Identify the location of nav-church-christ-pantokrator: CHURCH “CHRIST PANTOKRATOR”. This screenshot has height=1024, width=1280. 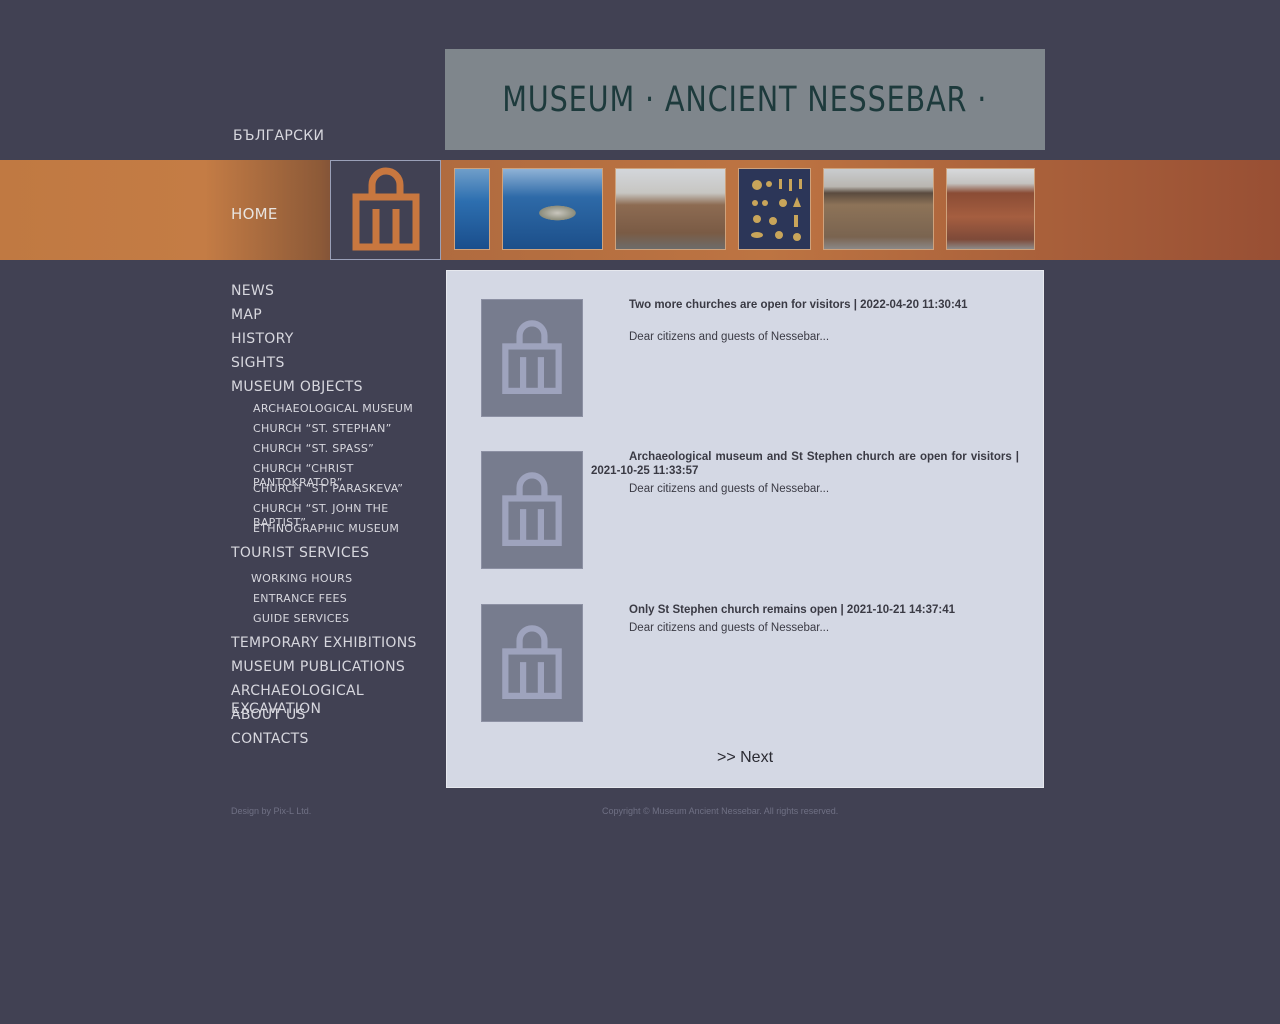
(336, 475).